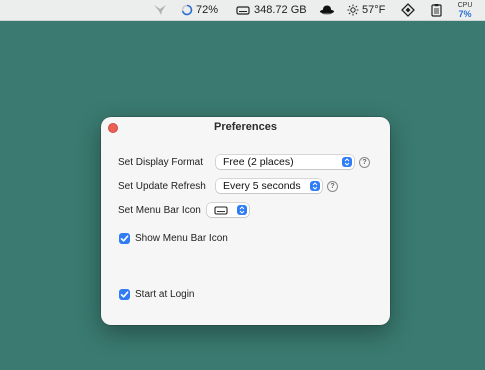 The image size is (485, 370). What do you see at coordinates (162, 186) in the screenshot?
I see `update-refresh-label: Set Update Refresh` at bounding box center [162, 186].